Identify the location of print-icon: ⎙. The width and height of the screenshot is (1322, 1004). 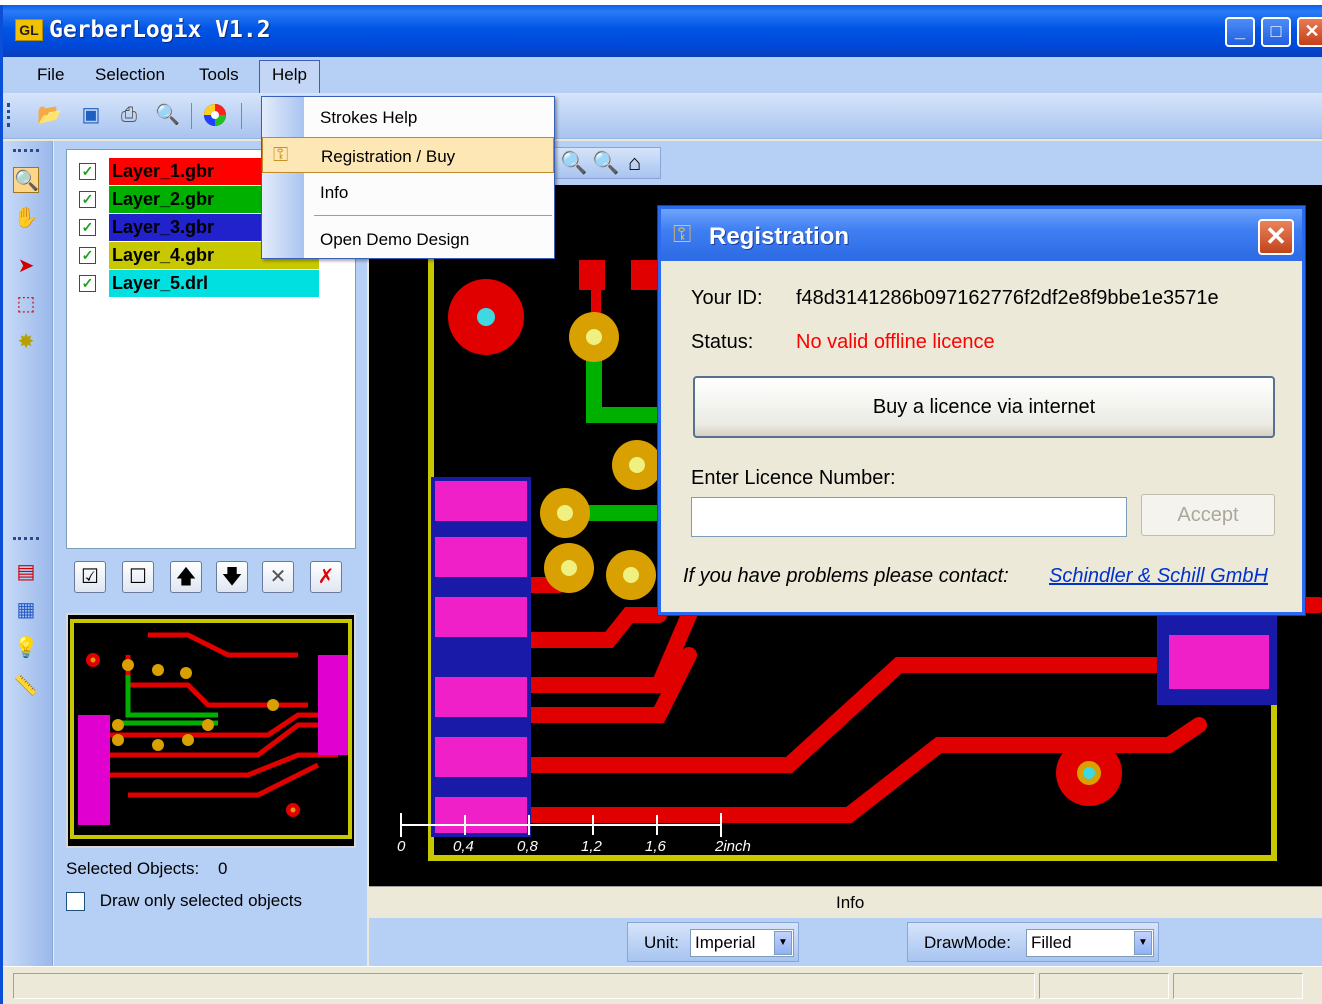
(129, 115).